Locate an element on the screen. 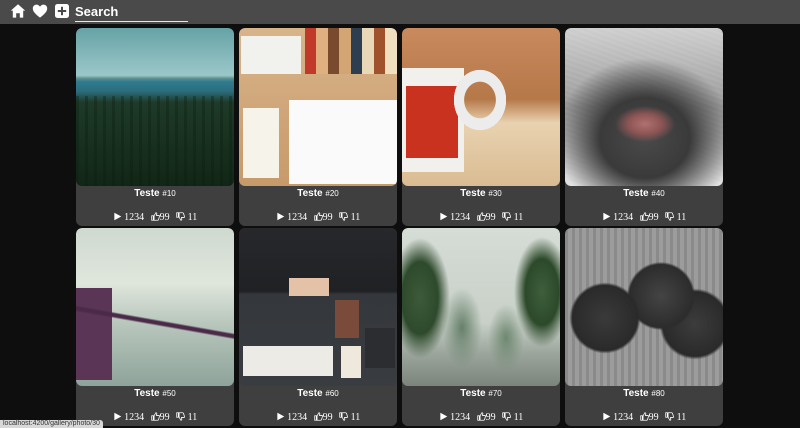 The image size is (800, 428). photo-title: Teste #50 is located at coordinates (155, 393).